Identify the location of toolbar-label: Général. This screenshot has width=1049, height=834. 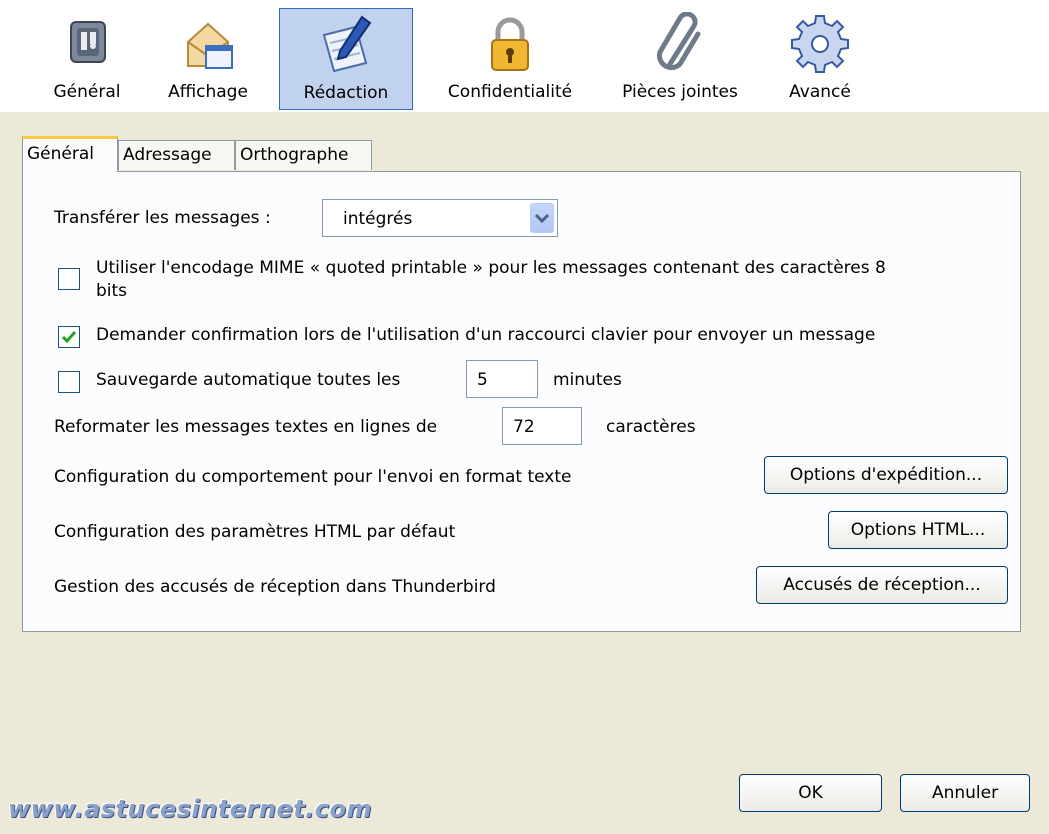
(87, 92).